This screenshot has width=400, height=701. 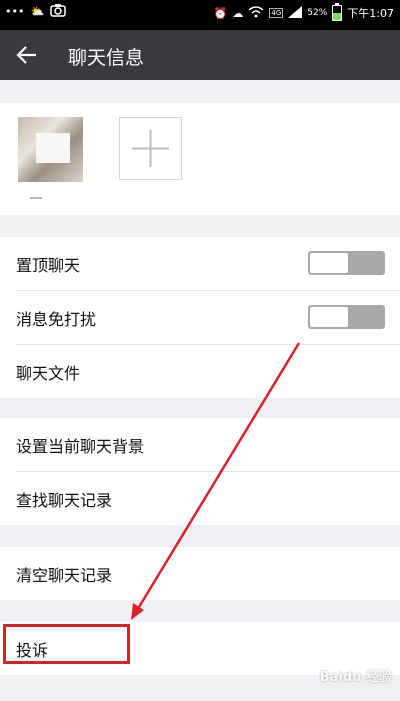 What do you see at coordinates (200, 55) in the screenshot?
I see `app-header: 聊天信息` at bounding box center [200, 55].